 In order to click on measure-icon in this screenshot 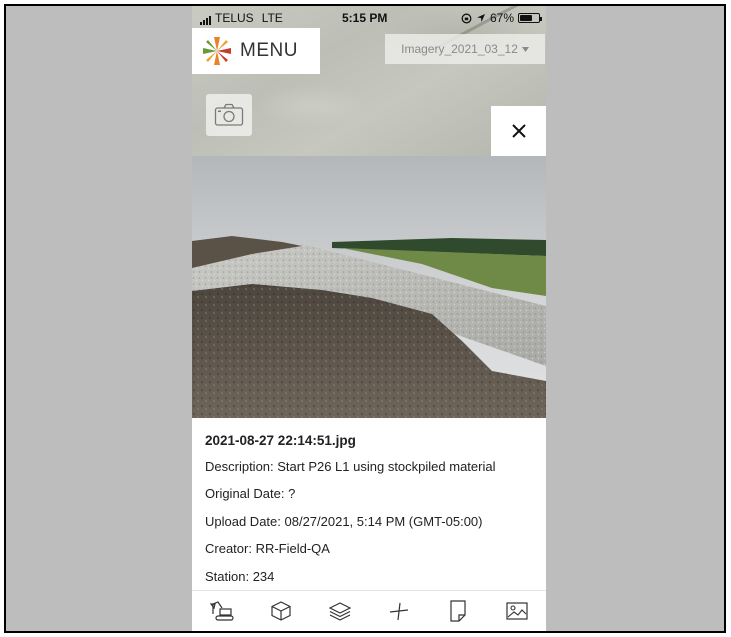, I will do `click(398, 611)`.